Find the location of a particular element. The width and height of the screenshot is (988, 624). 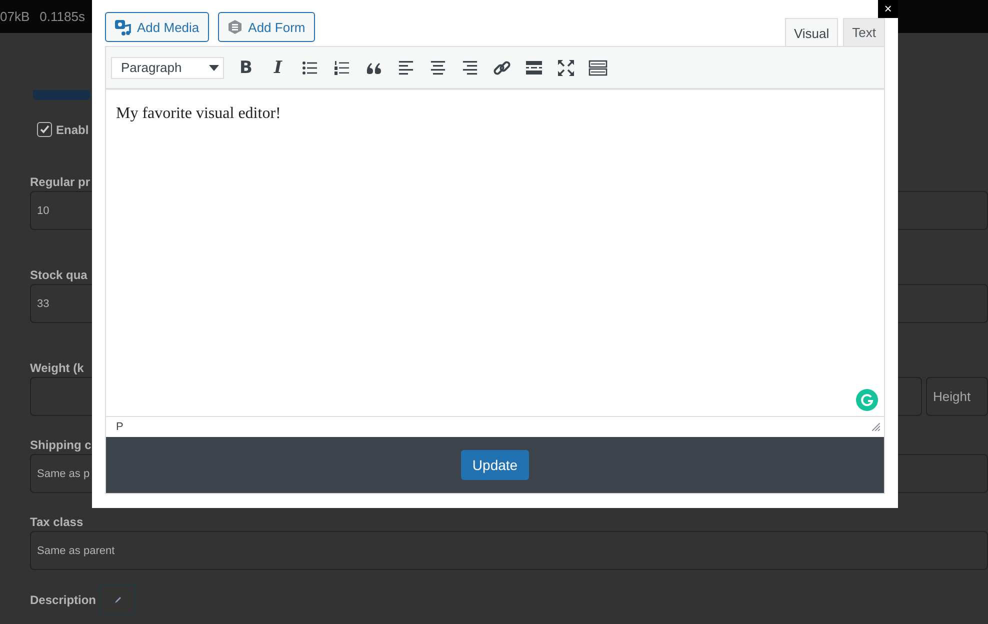

page-size-text: 07kB is located at coordinates (15, 16).